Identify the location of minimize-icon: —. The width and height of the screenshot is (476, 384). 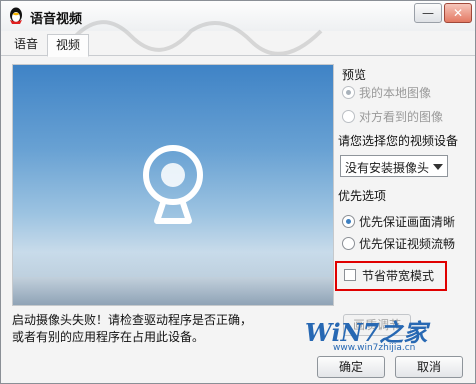
(428, 13).